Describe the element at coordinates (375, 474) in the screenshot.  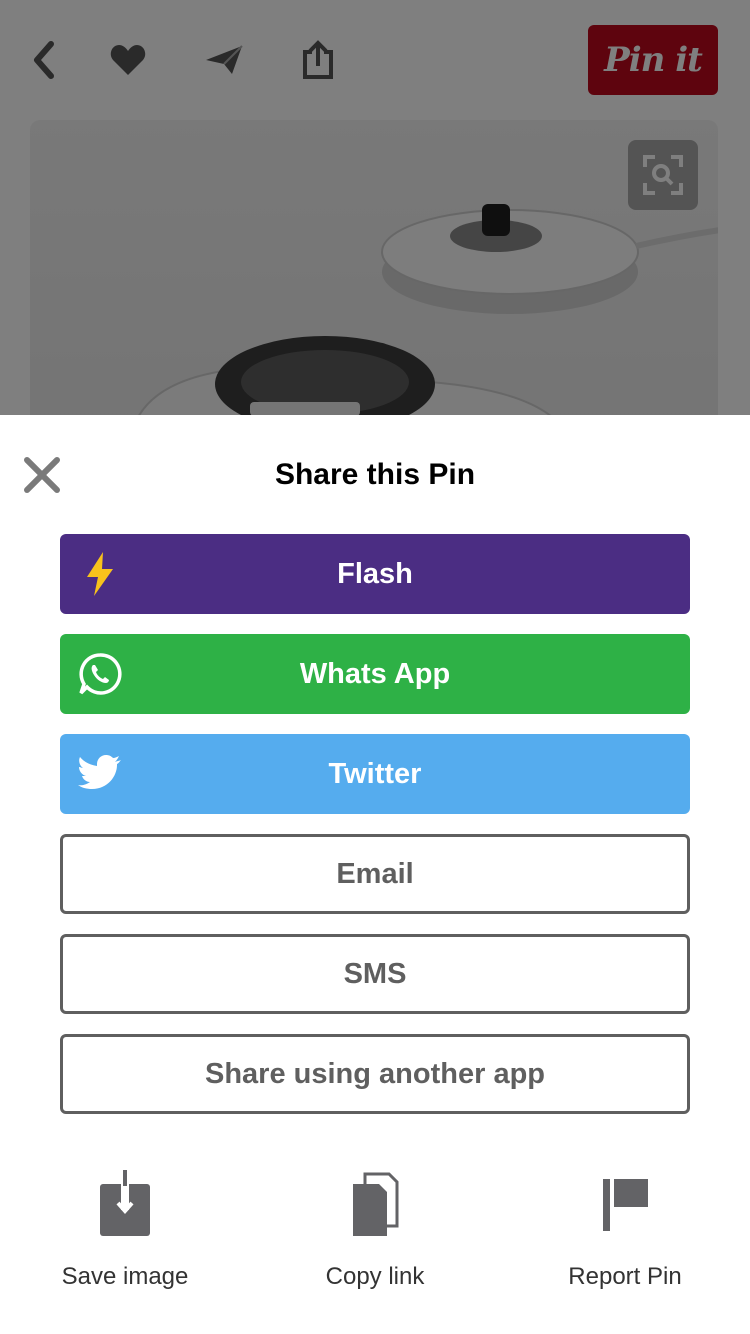
I see `sheet-title: Share this Pin` at that location.